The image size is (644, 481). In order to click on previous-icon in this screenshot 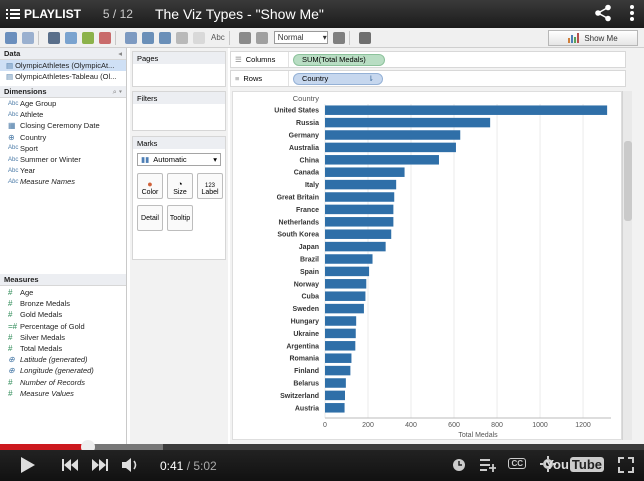, I will do `click(70, 465)`.